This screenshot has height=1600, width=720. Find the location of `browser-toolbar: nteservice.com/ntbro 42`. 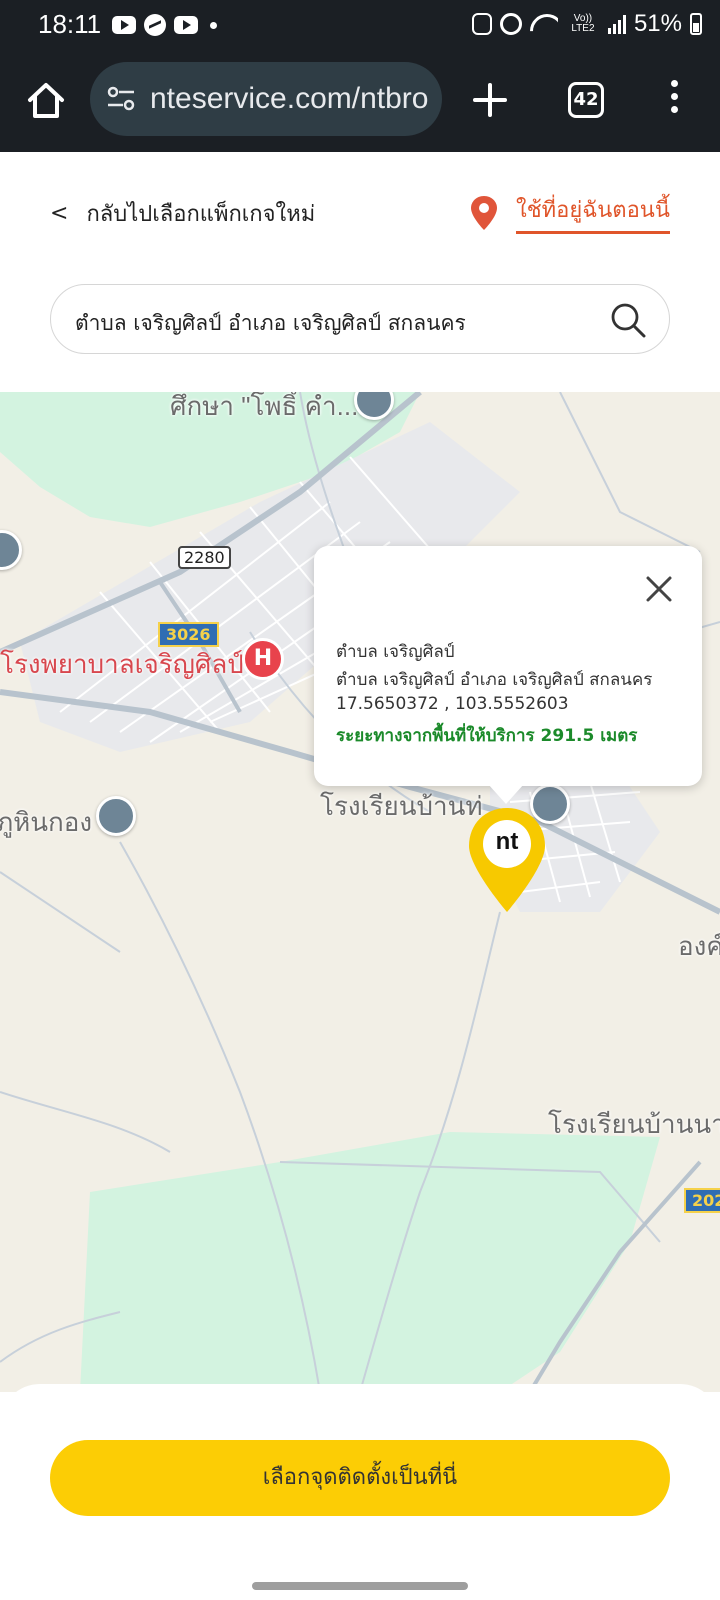

browser-toolbar: nteservice.com/ntbro 42 is located at coordinates (360, 102).